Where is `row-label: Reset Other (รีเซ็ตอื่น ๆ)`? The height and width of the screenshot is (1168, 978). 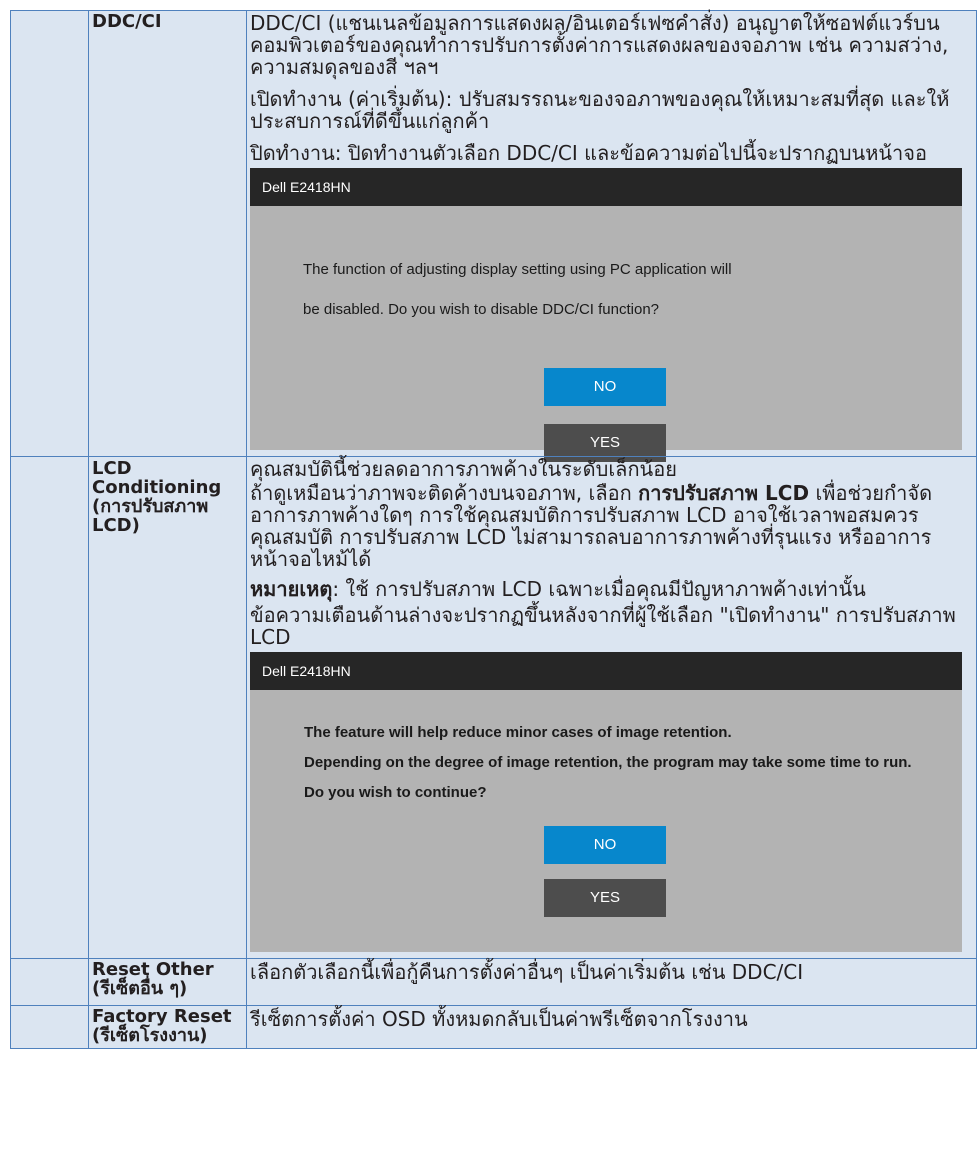
row-label: Reset Other (รีเซ็ตอื่น ๆ) is located at coordinates (167, 982).